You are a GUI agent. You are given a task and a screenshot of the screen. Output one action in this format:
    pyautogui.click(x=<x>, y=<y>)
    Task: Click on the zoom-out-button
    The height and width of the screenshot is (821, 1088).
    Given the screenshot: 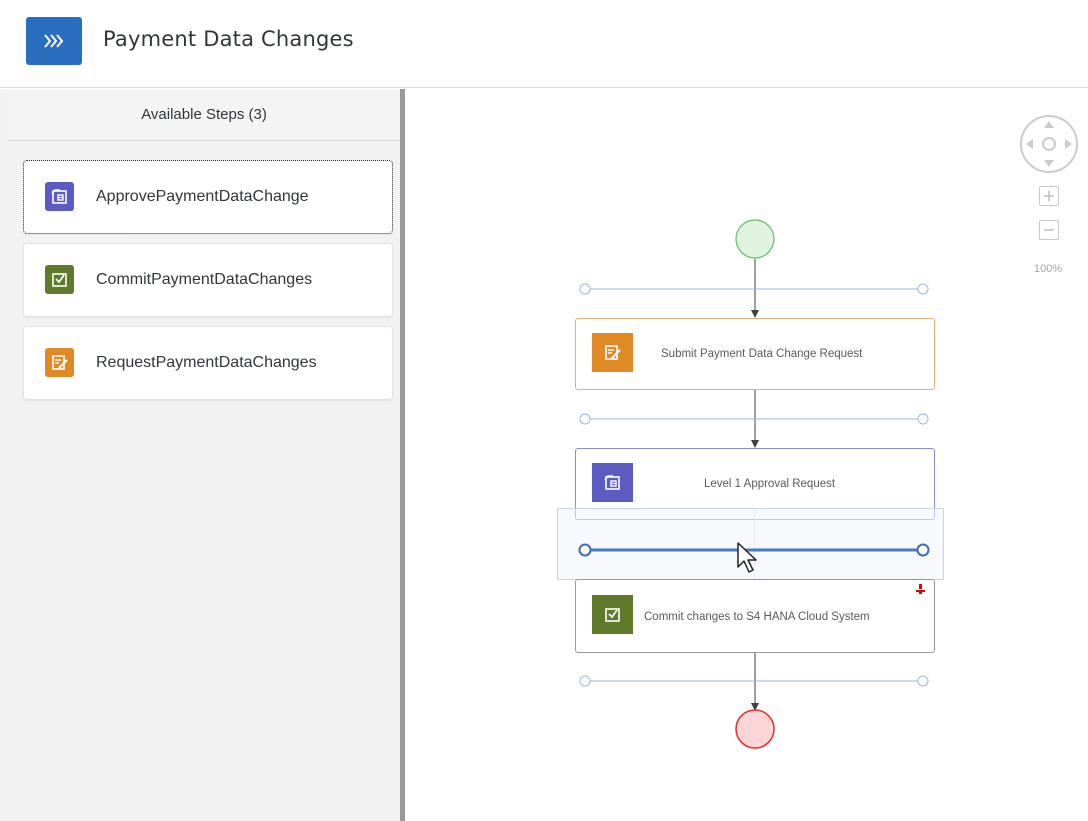 What is the action you would take?
    pyautogui.click(x=1049, y=230)
    